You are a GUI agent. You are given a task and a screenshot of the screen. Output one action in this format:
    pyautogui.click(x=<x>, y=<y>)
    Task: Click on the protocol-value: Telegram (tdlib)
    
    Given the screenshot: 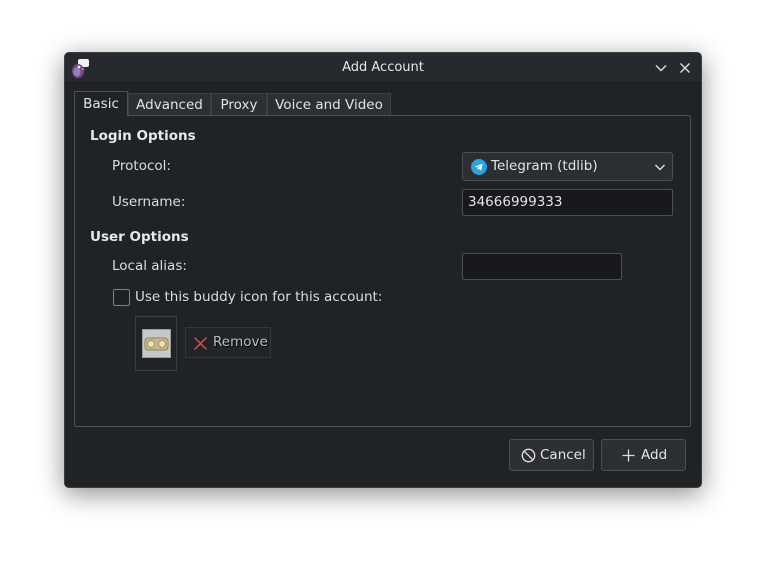 What is the action you would take?
    pyautogui.click(x=544, y=166)
    